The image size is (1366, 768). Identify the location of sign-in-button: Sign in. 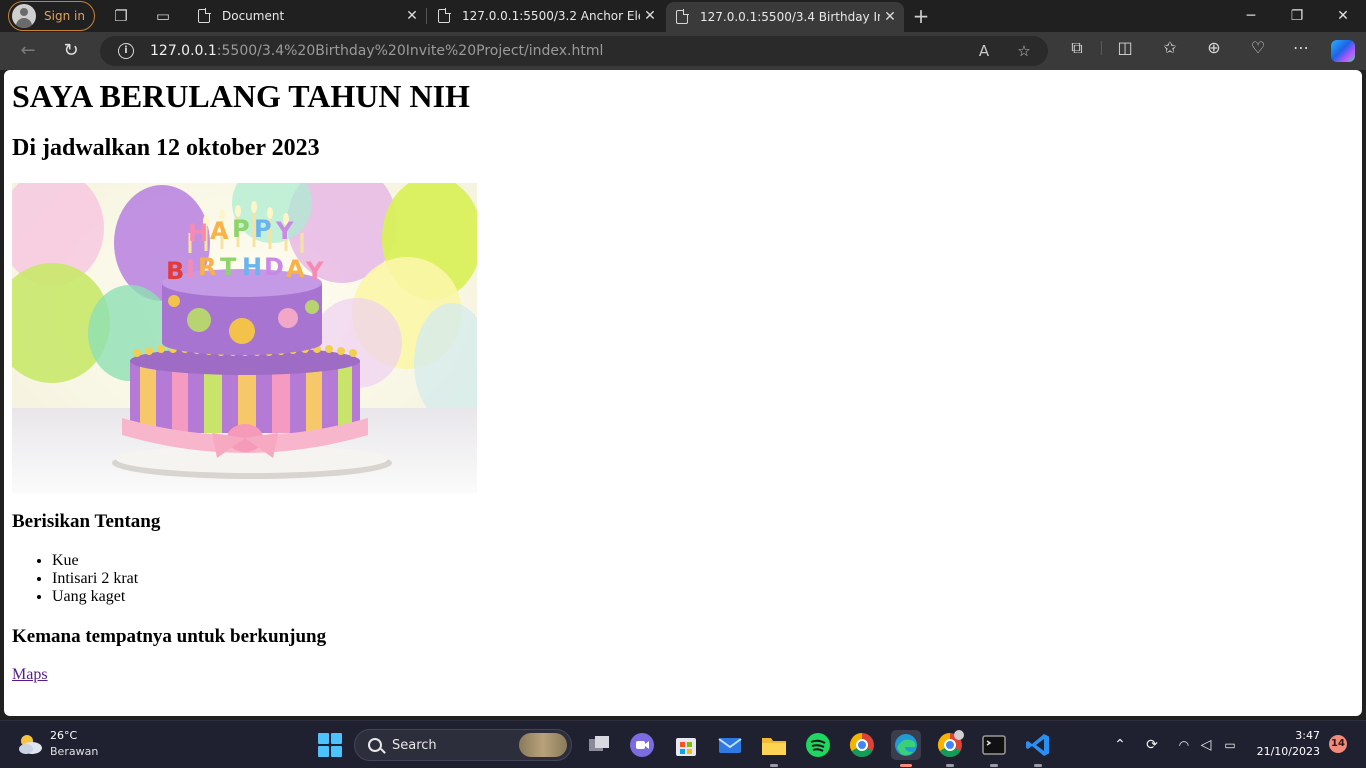
(51, 16).